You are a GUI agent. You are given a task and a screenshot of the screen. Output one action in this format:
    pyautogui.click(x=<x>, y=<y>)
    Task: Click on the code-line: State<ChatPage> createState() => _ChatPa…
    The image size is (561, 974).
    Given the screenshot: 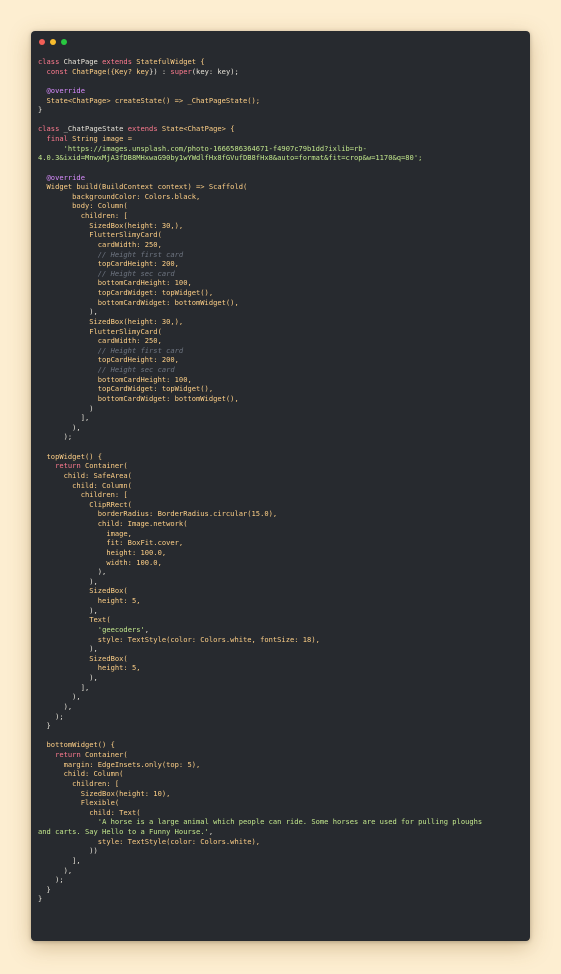 What is the action you would take?
    pyautogui.click(x=149, y=100)
    